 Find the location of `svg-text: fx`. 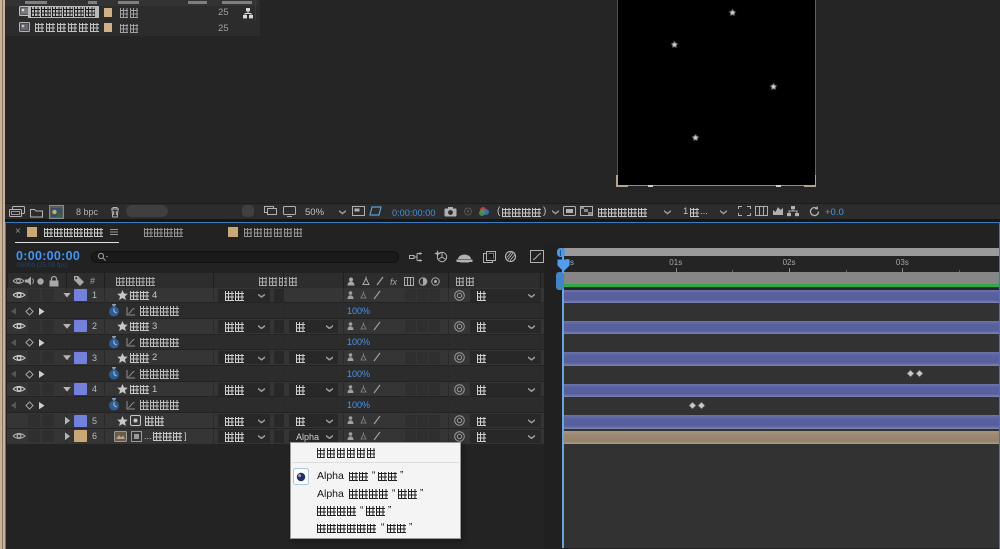

svg-text: fx is located at coordinates (394, 282).